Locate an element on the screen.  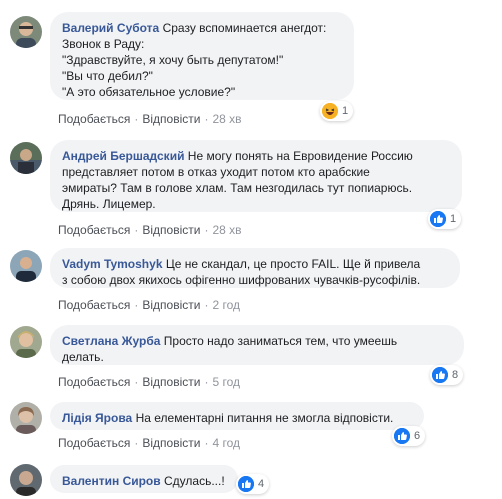
reaction-summary: 4 is located at coordinates (253, 484).